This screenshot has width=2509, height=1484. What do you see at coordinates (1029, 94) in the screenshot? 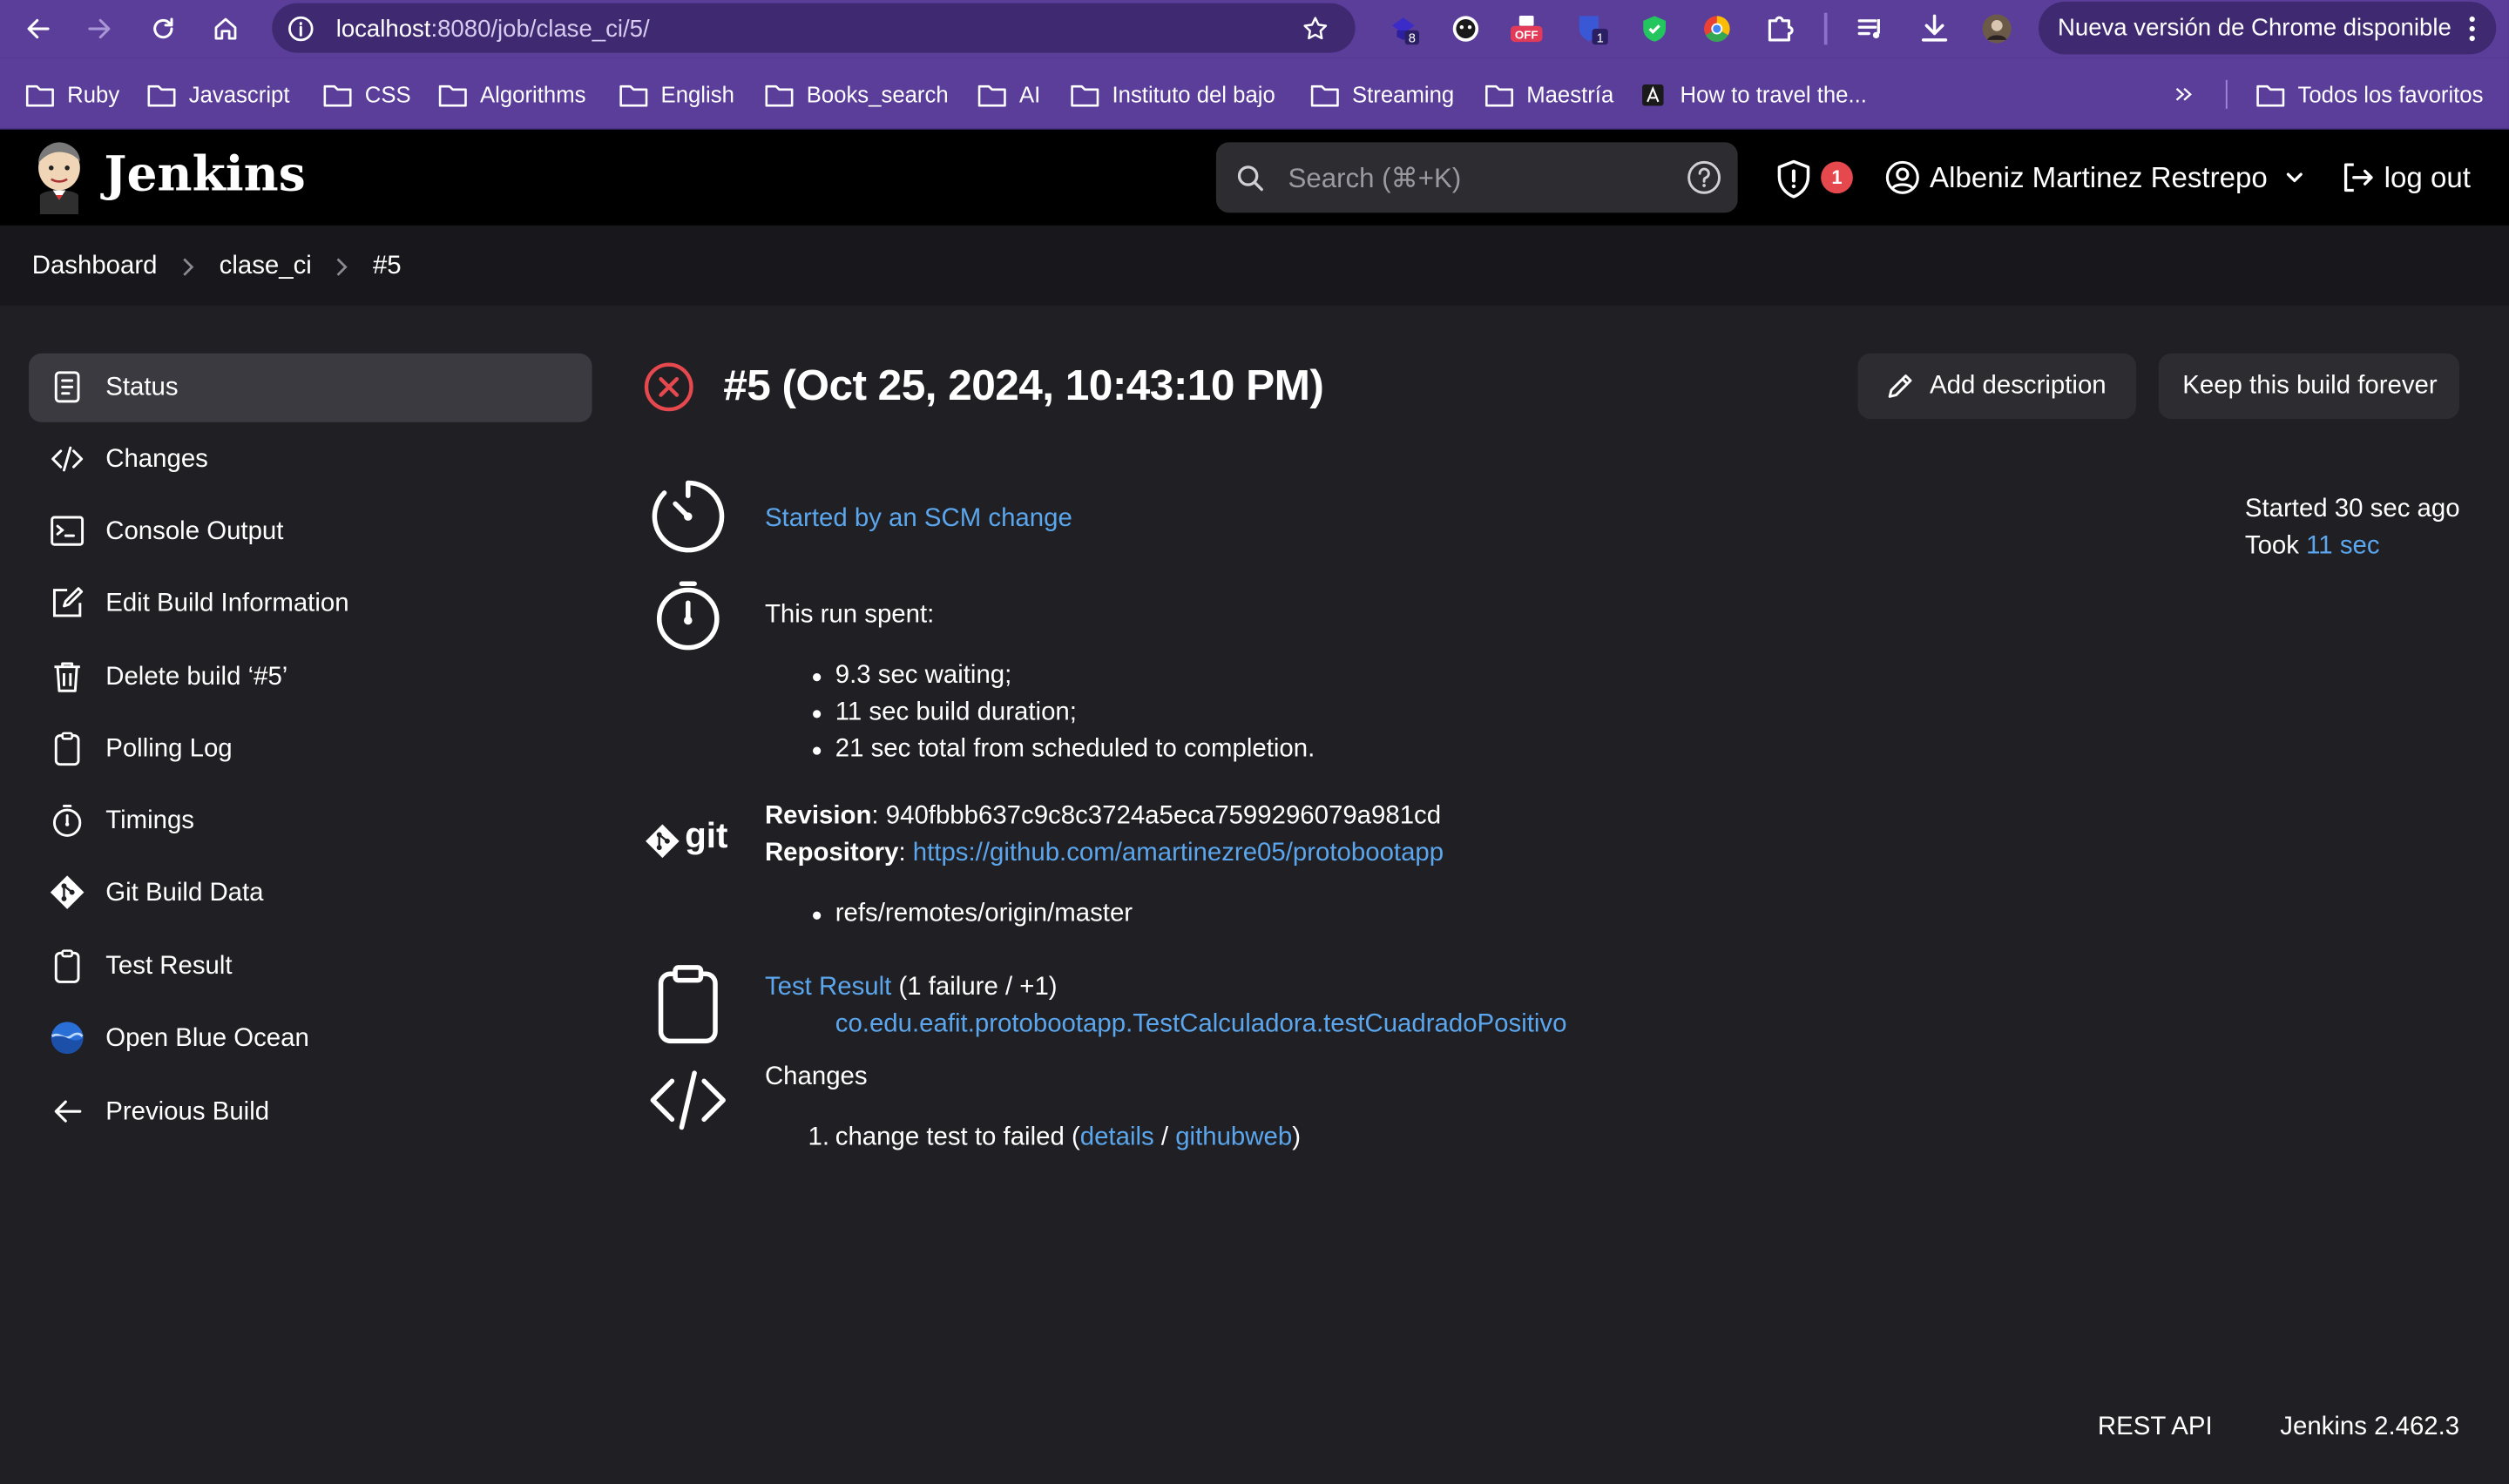
I see `bookmark-label: AI` at bounding box center [1029, 94].